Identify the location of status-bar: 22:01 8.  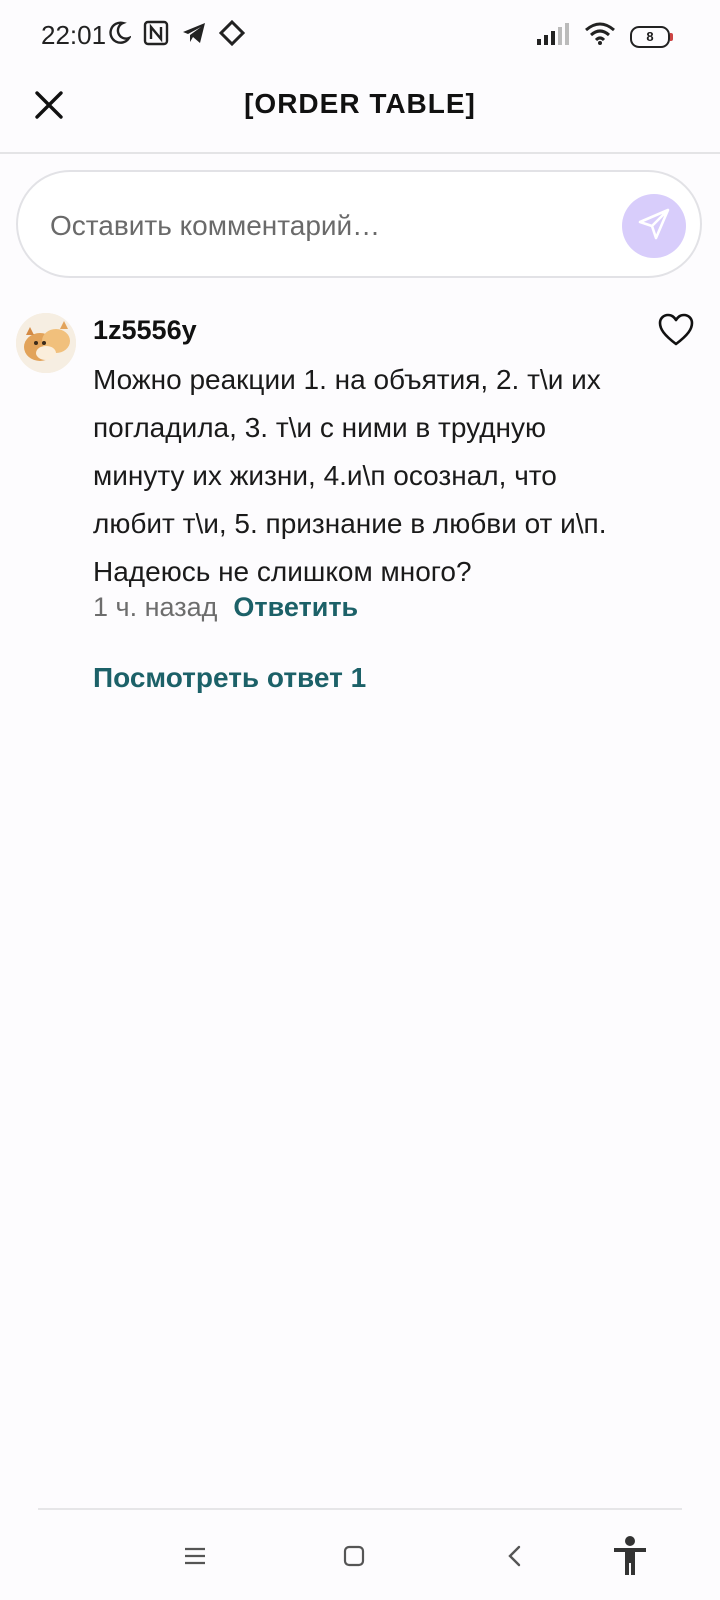
(360, 35).